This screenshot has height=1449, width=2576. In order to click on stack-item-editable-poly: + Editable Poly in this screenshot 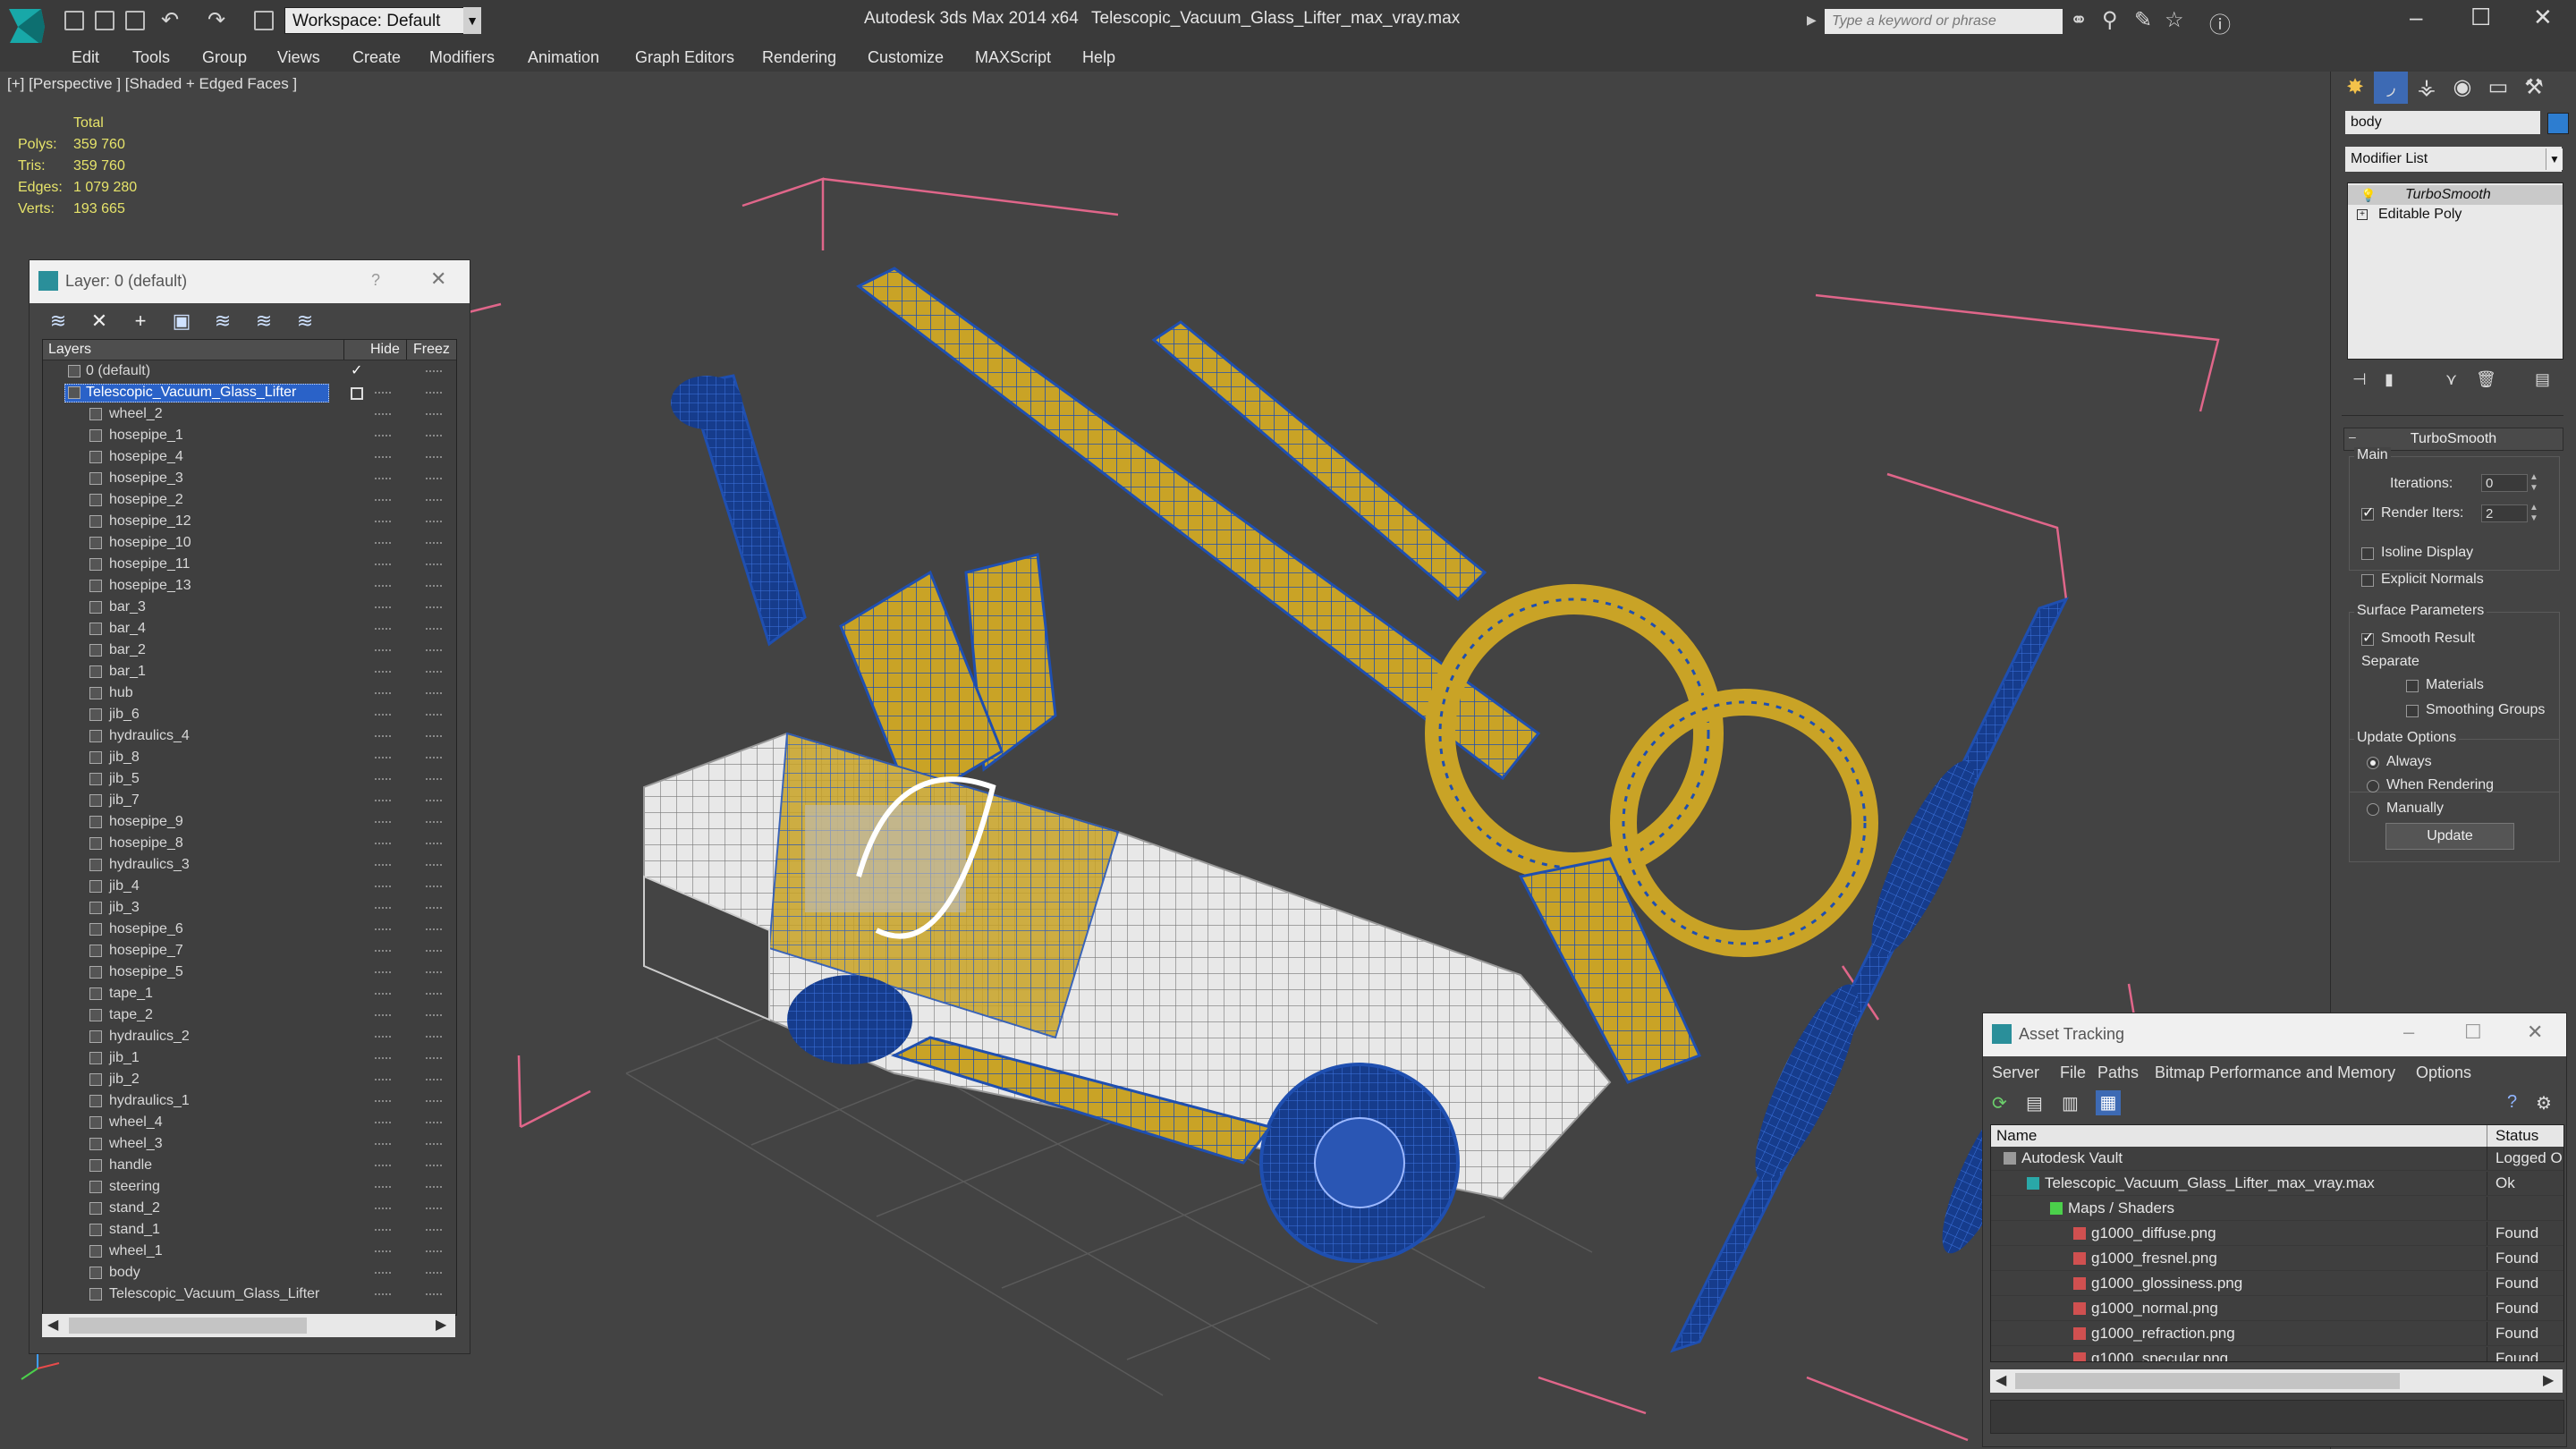, I will do `click(2455, 215)`.